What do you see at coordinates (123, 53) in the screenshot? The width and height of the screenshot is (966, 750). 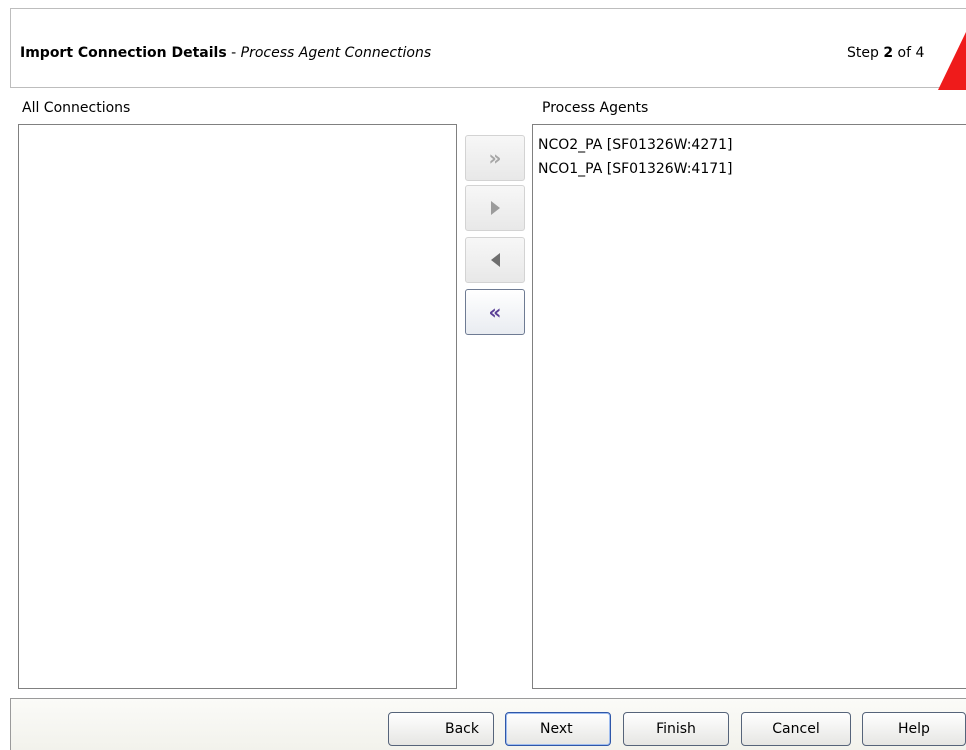 I see `page-title-main: Import Connection Details` at bounding box center [123, 53].